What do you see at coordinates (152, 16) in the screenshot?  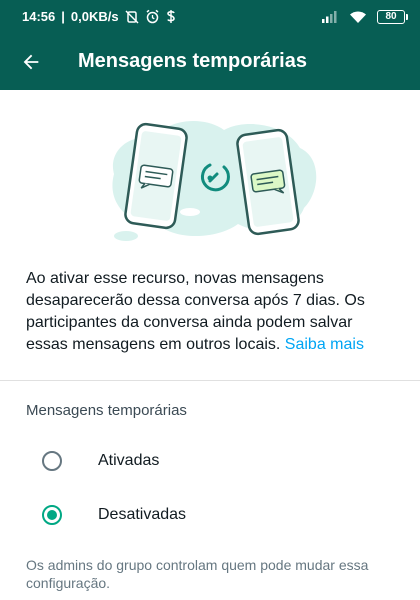 I see `alarm-icon` at bounding box center [152, 16].